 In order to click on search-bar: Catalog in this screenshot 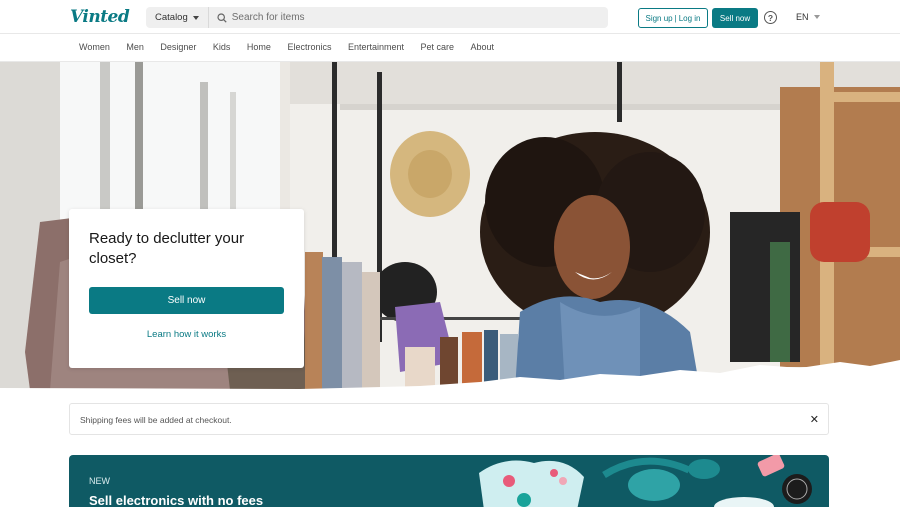, I will do `click(377, 17)`.